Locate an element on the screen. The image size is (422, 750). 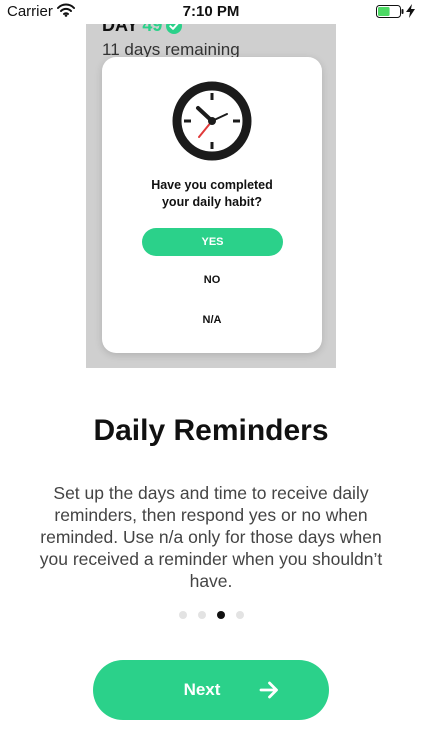
status-bar: Carrier 7:10 PM is located at coordinates (211, 12).